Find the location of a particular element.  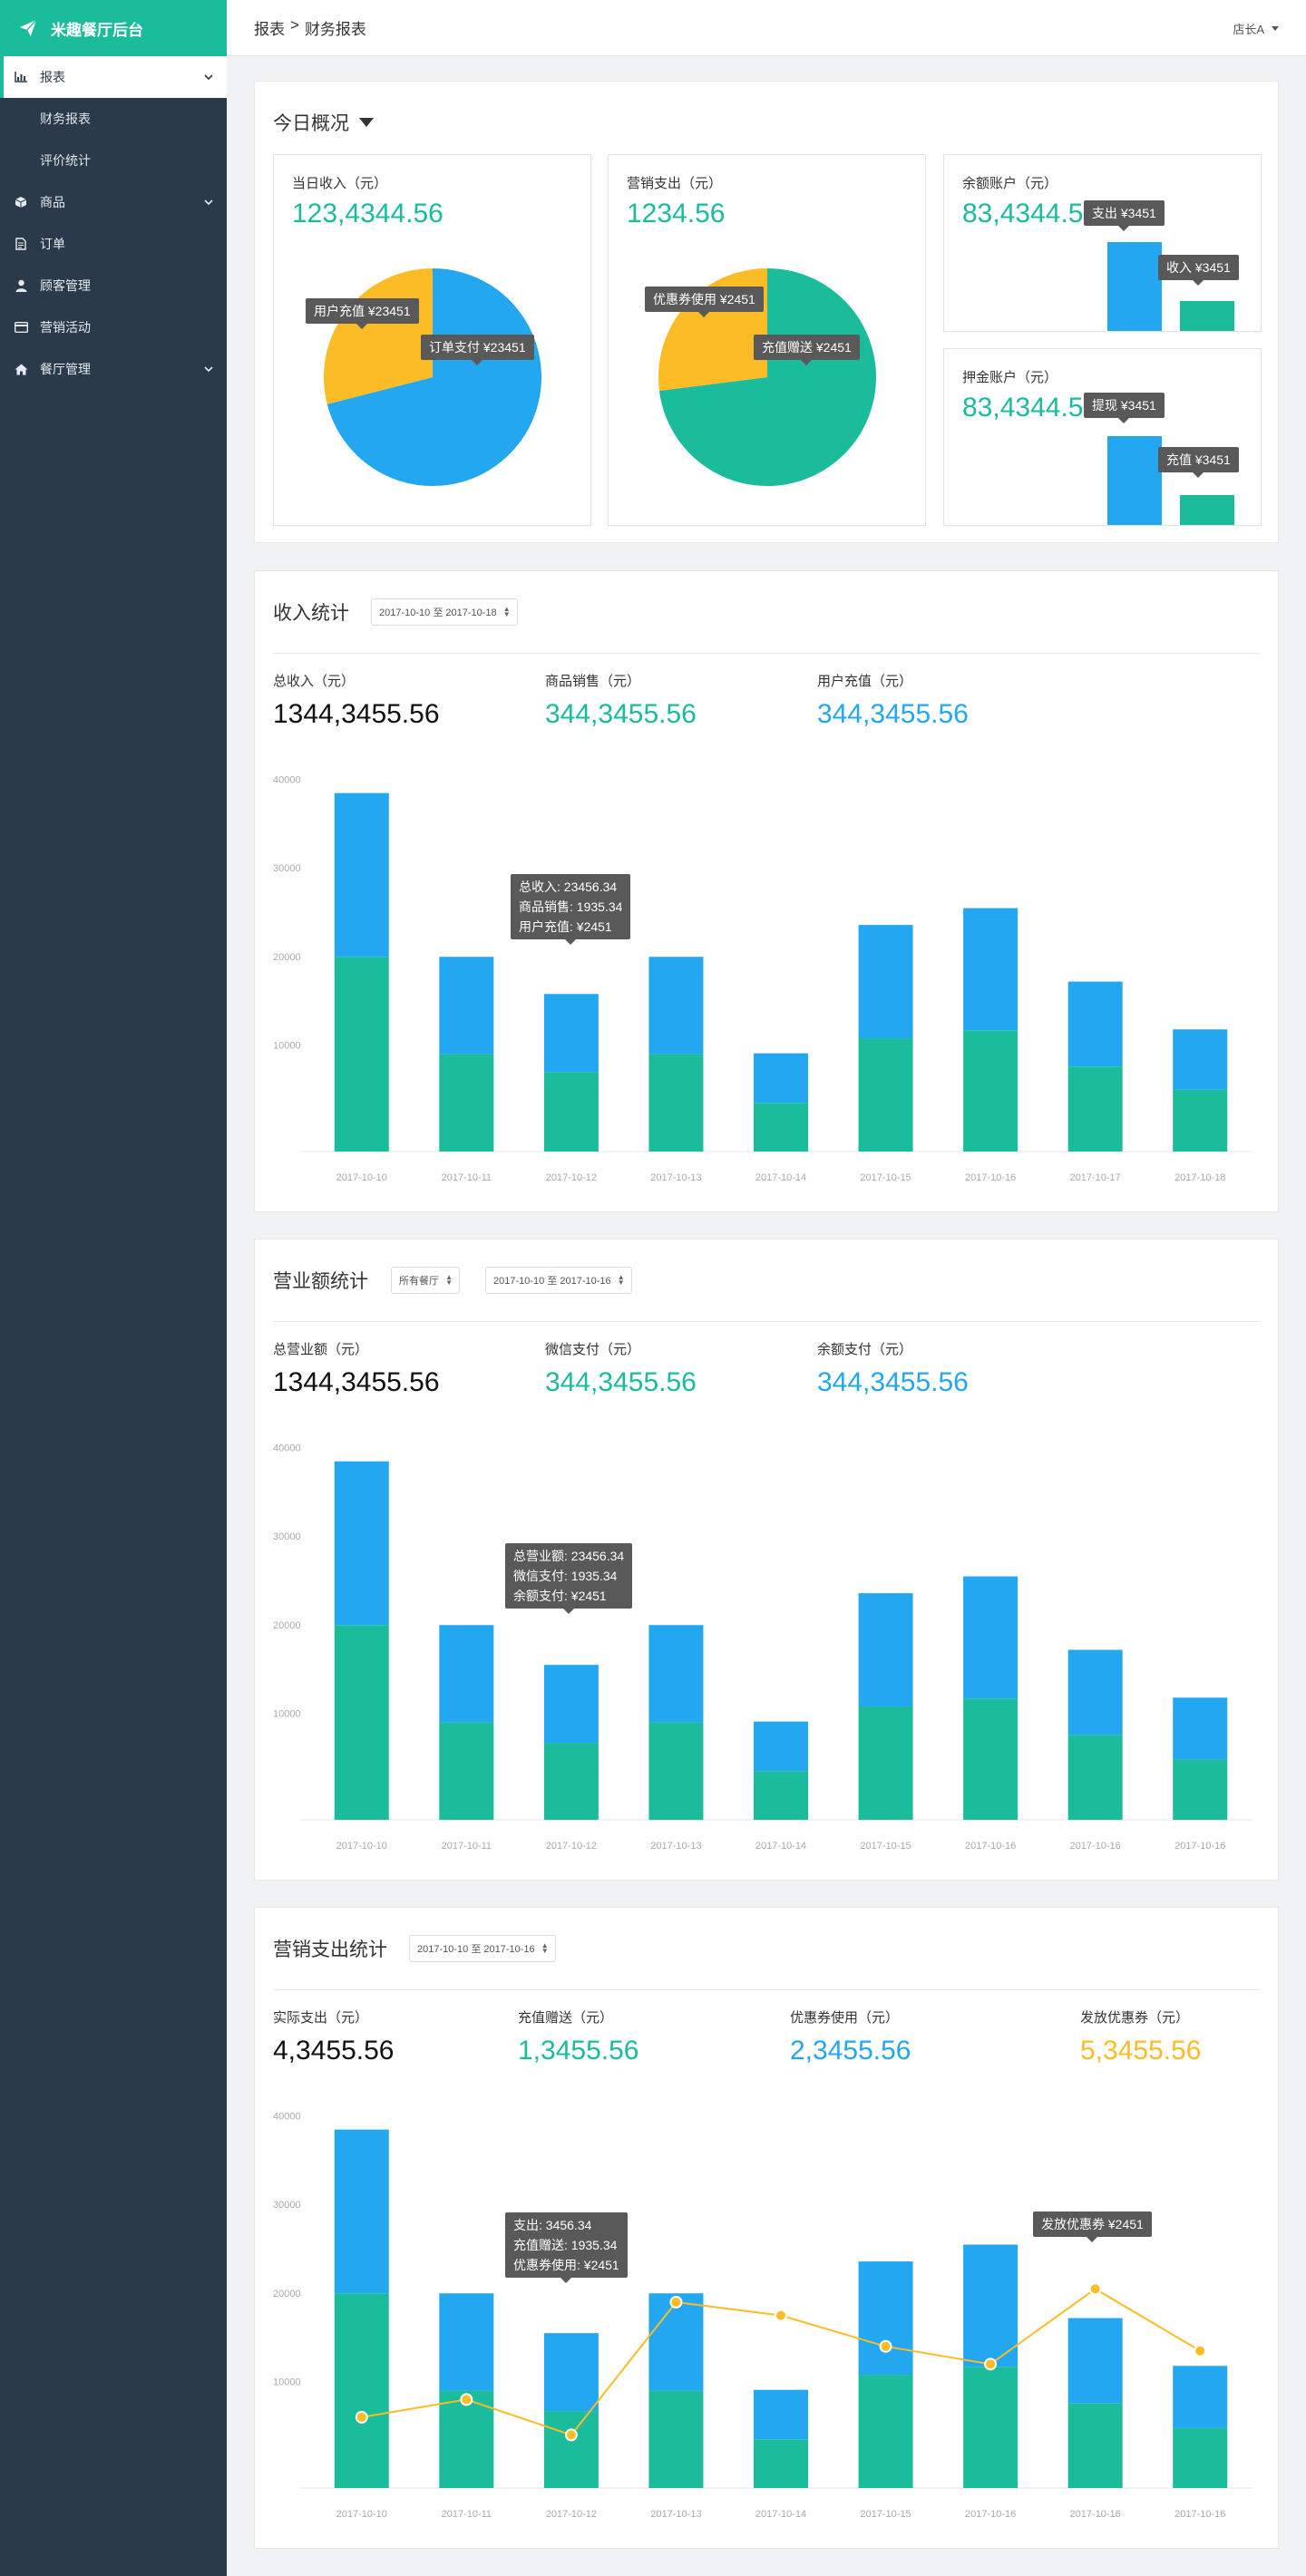

today-overview-title-text: 今日概况 is located at coordinates (311, 123).